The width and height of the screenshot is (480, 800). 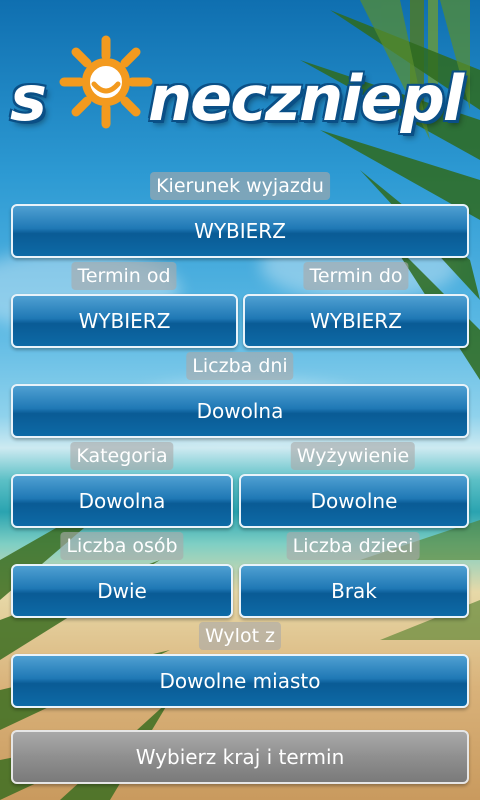 I want to click on liczba-dzieci-button: Brak, so click(x=354, y=591).